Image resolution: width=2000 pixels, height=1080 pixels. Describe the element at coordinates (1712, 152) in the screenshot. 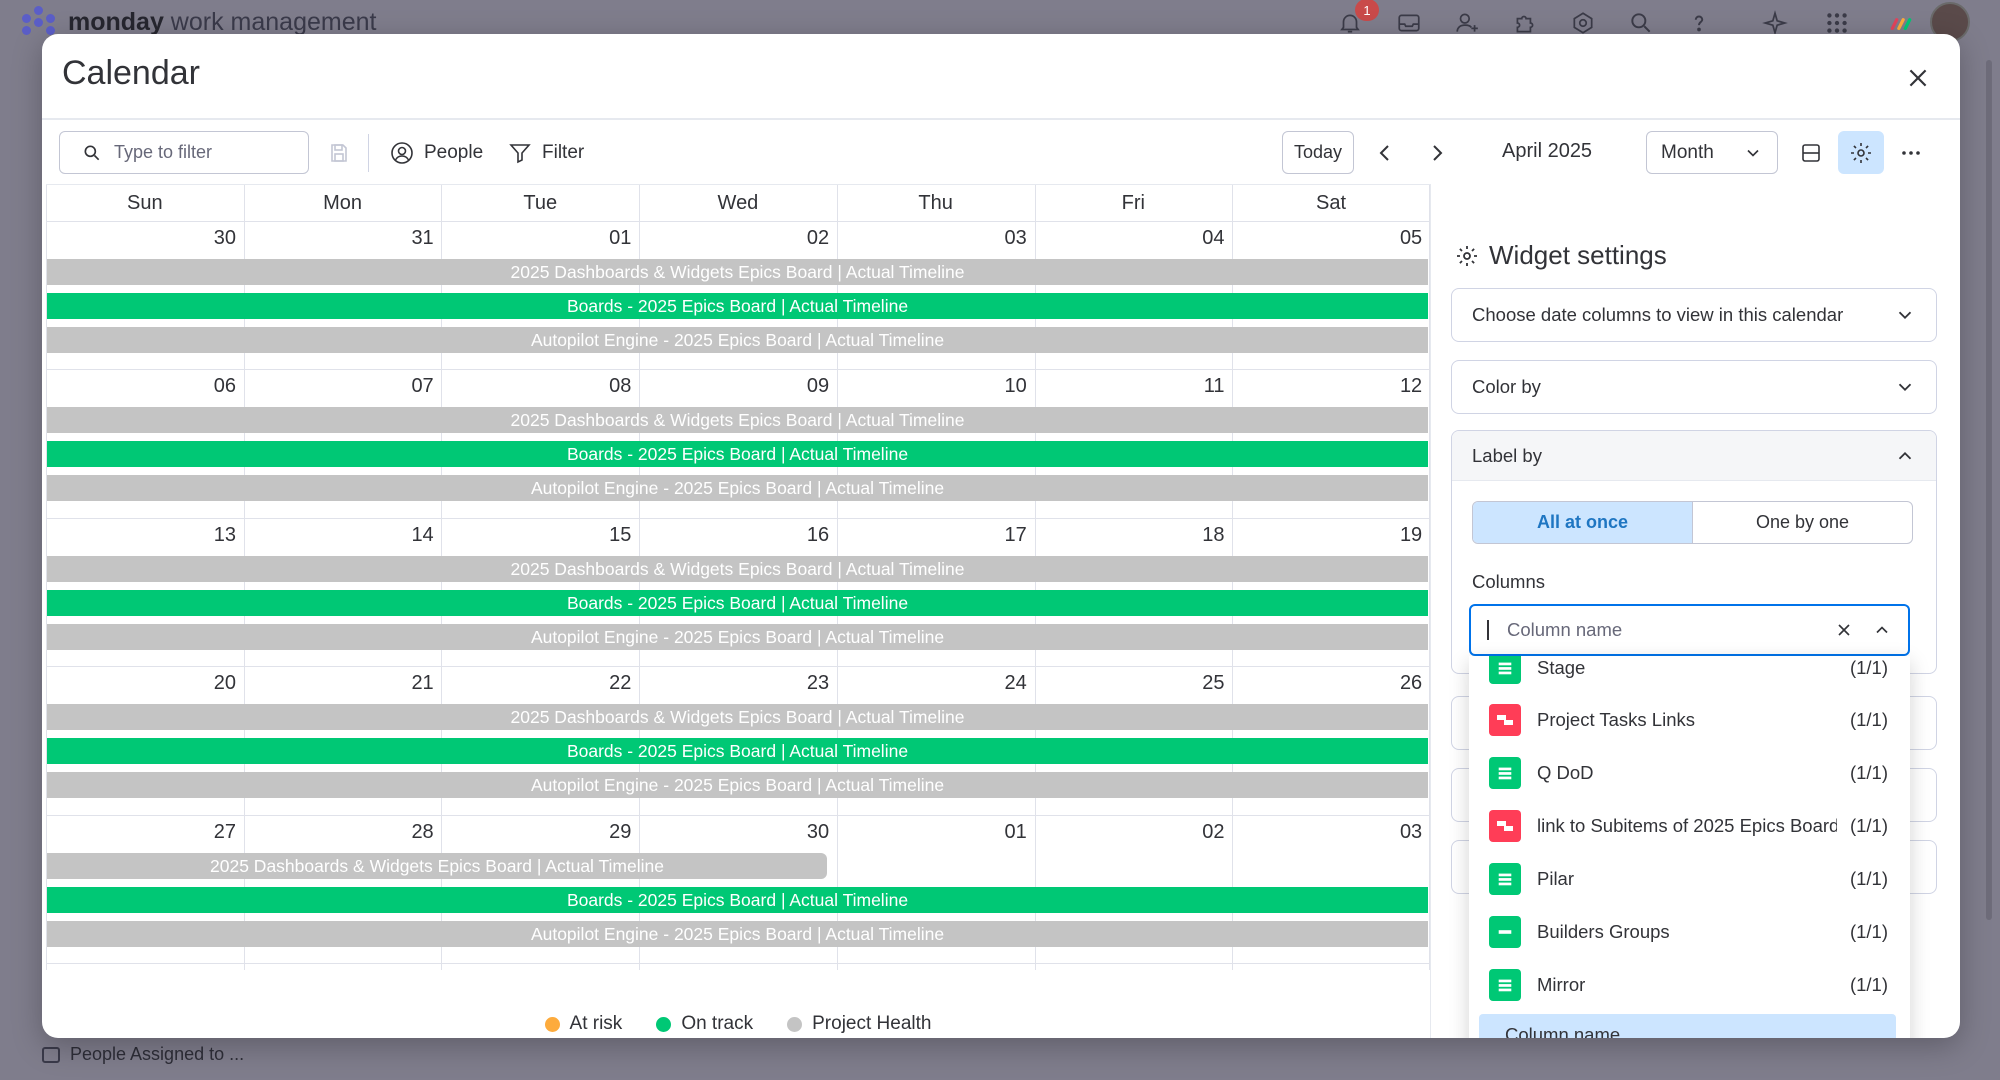

I see `view-mode-select: Month` at that location.